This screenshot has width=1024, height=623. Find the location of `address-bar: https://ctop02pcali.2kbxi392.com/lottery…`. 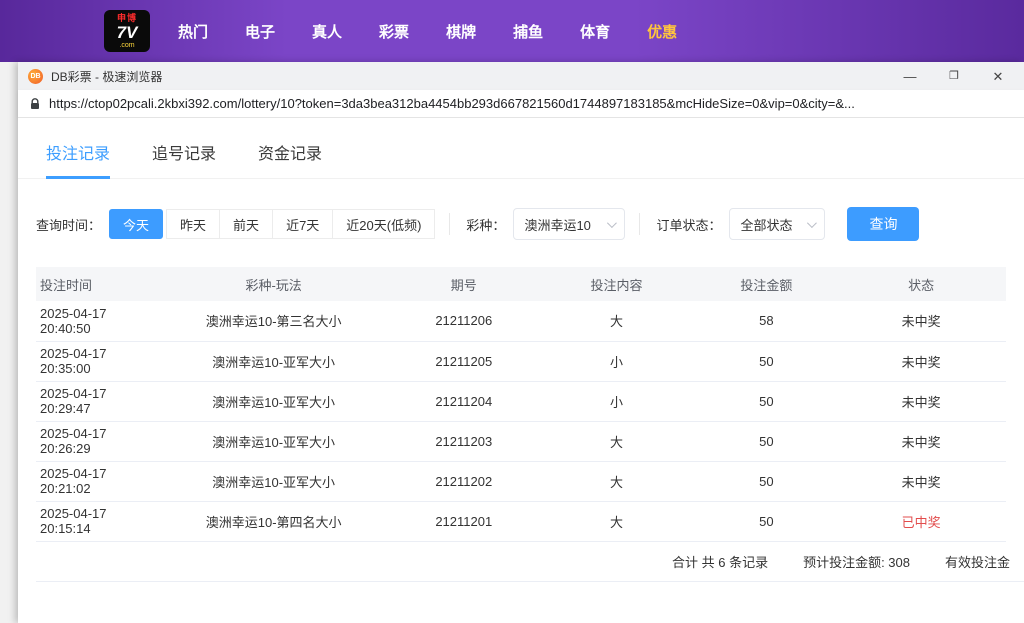

address-bar: https://ctop02pcali.2kbxi392.com/lottery… is located at coordinates (521, 104).